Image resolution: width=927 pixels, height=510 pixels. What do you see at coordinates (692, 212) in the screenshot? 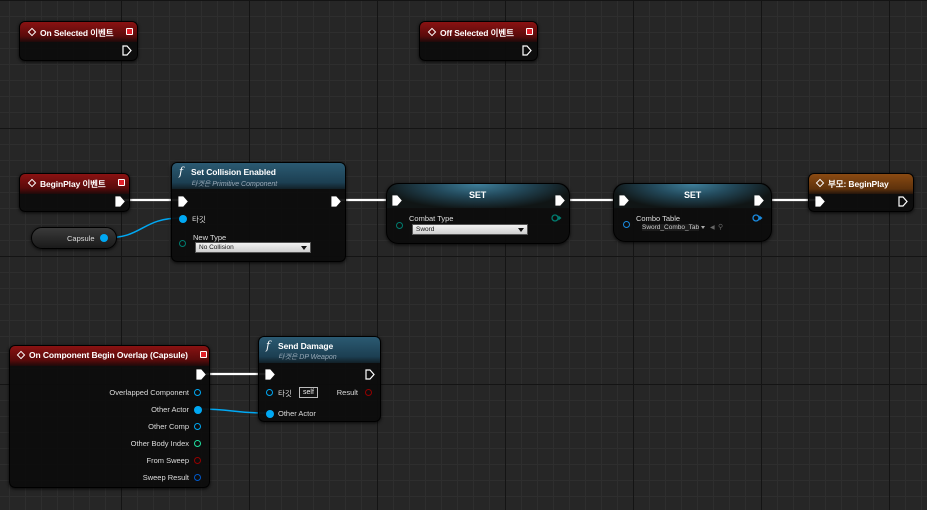
I see `set-combo-table-node: SET Combo Table Sword_Combo_Tab ◀ ⚲` at bounding box center [692, 212].